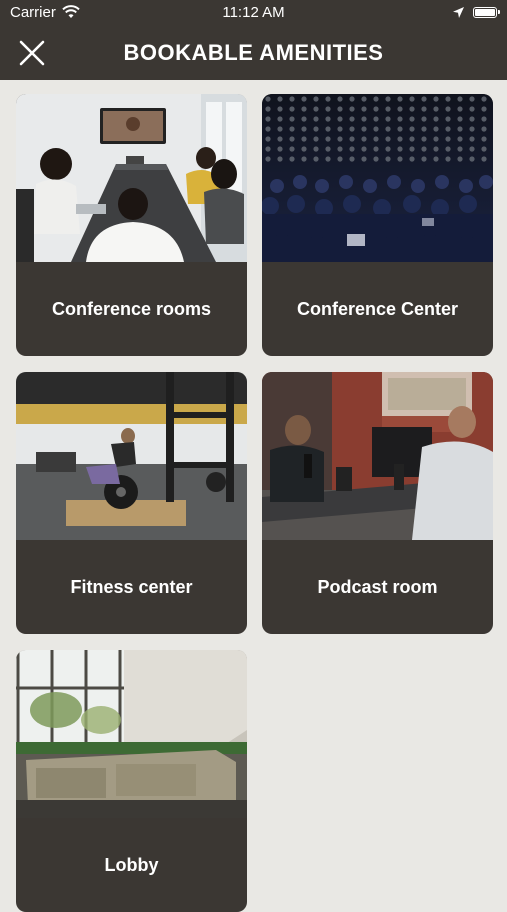 The width and height of the screenshot is (507, 912). I want to click on audience-photo, so click(377, 178).